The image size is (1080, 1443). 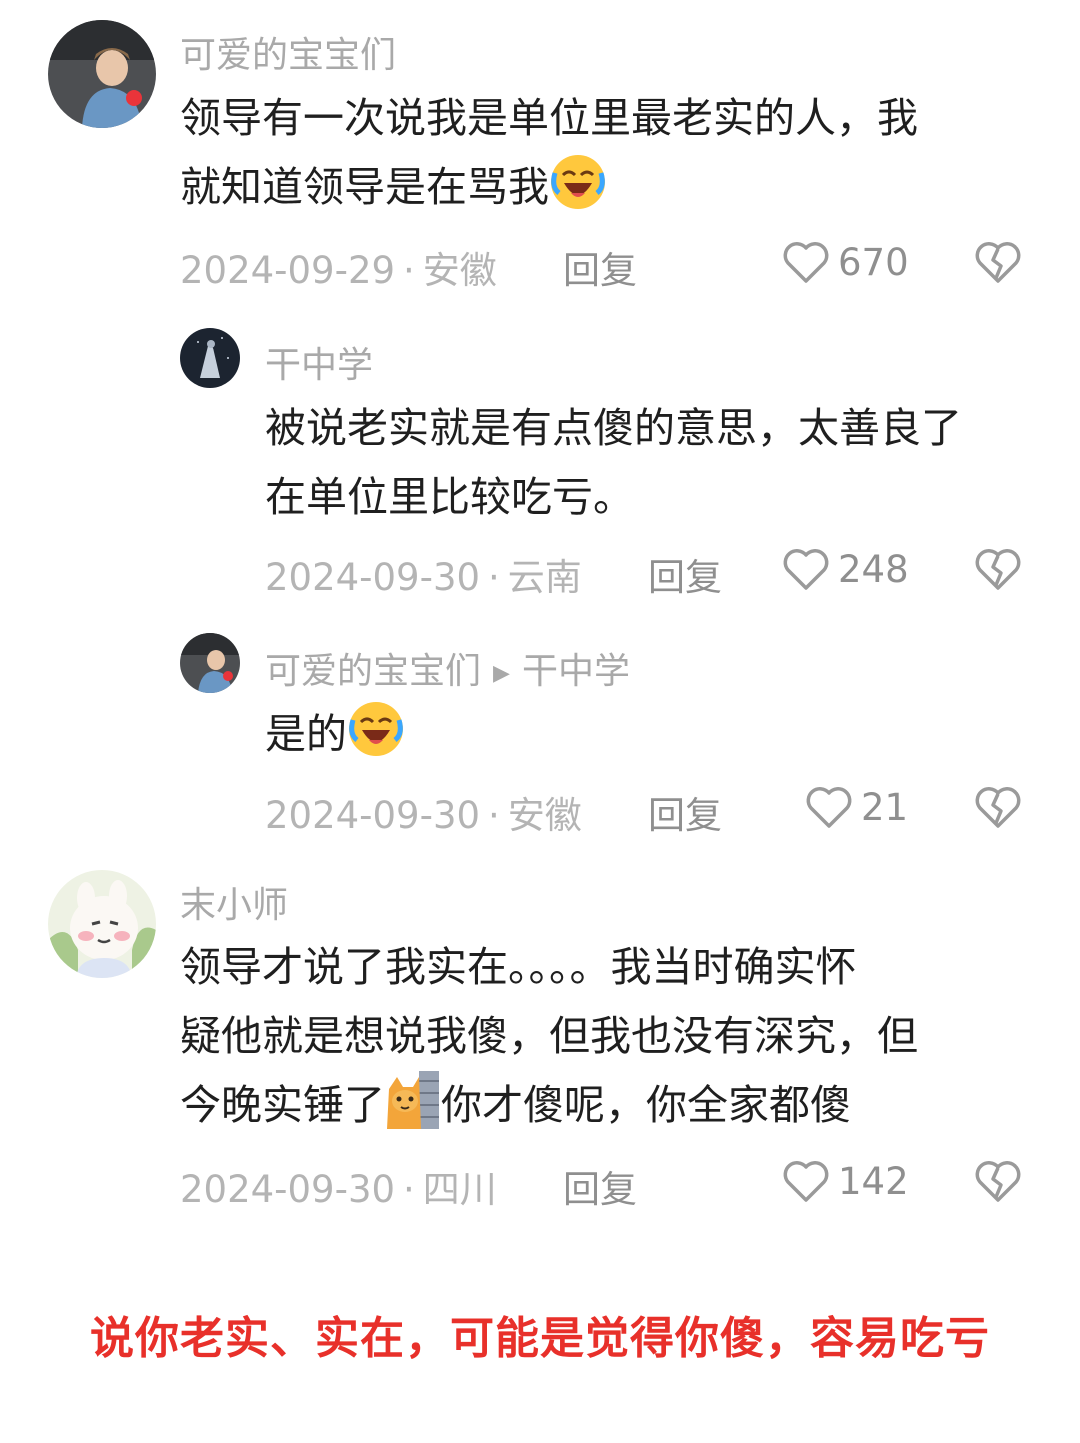 I want to click on comment-location: 四川, so click(x=459, y=1189).